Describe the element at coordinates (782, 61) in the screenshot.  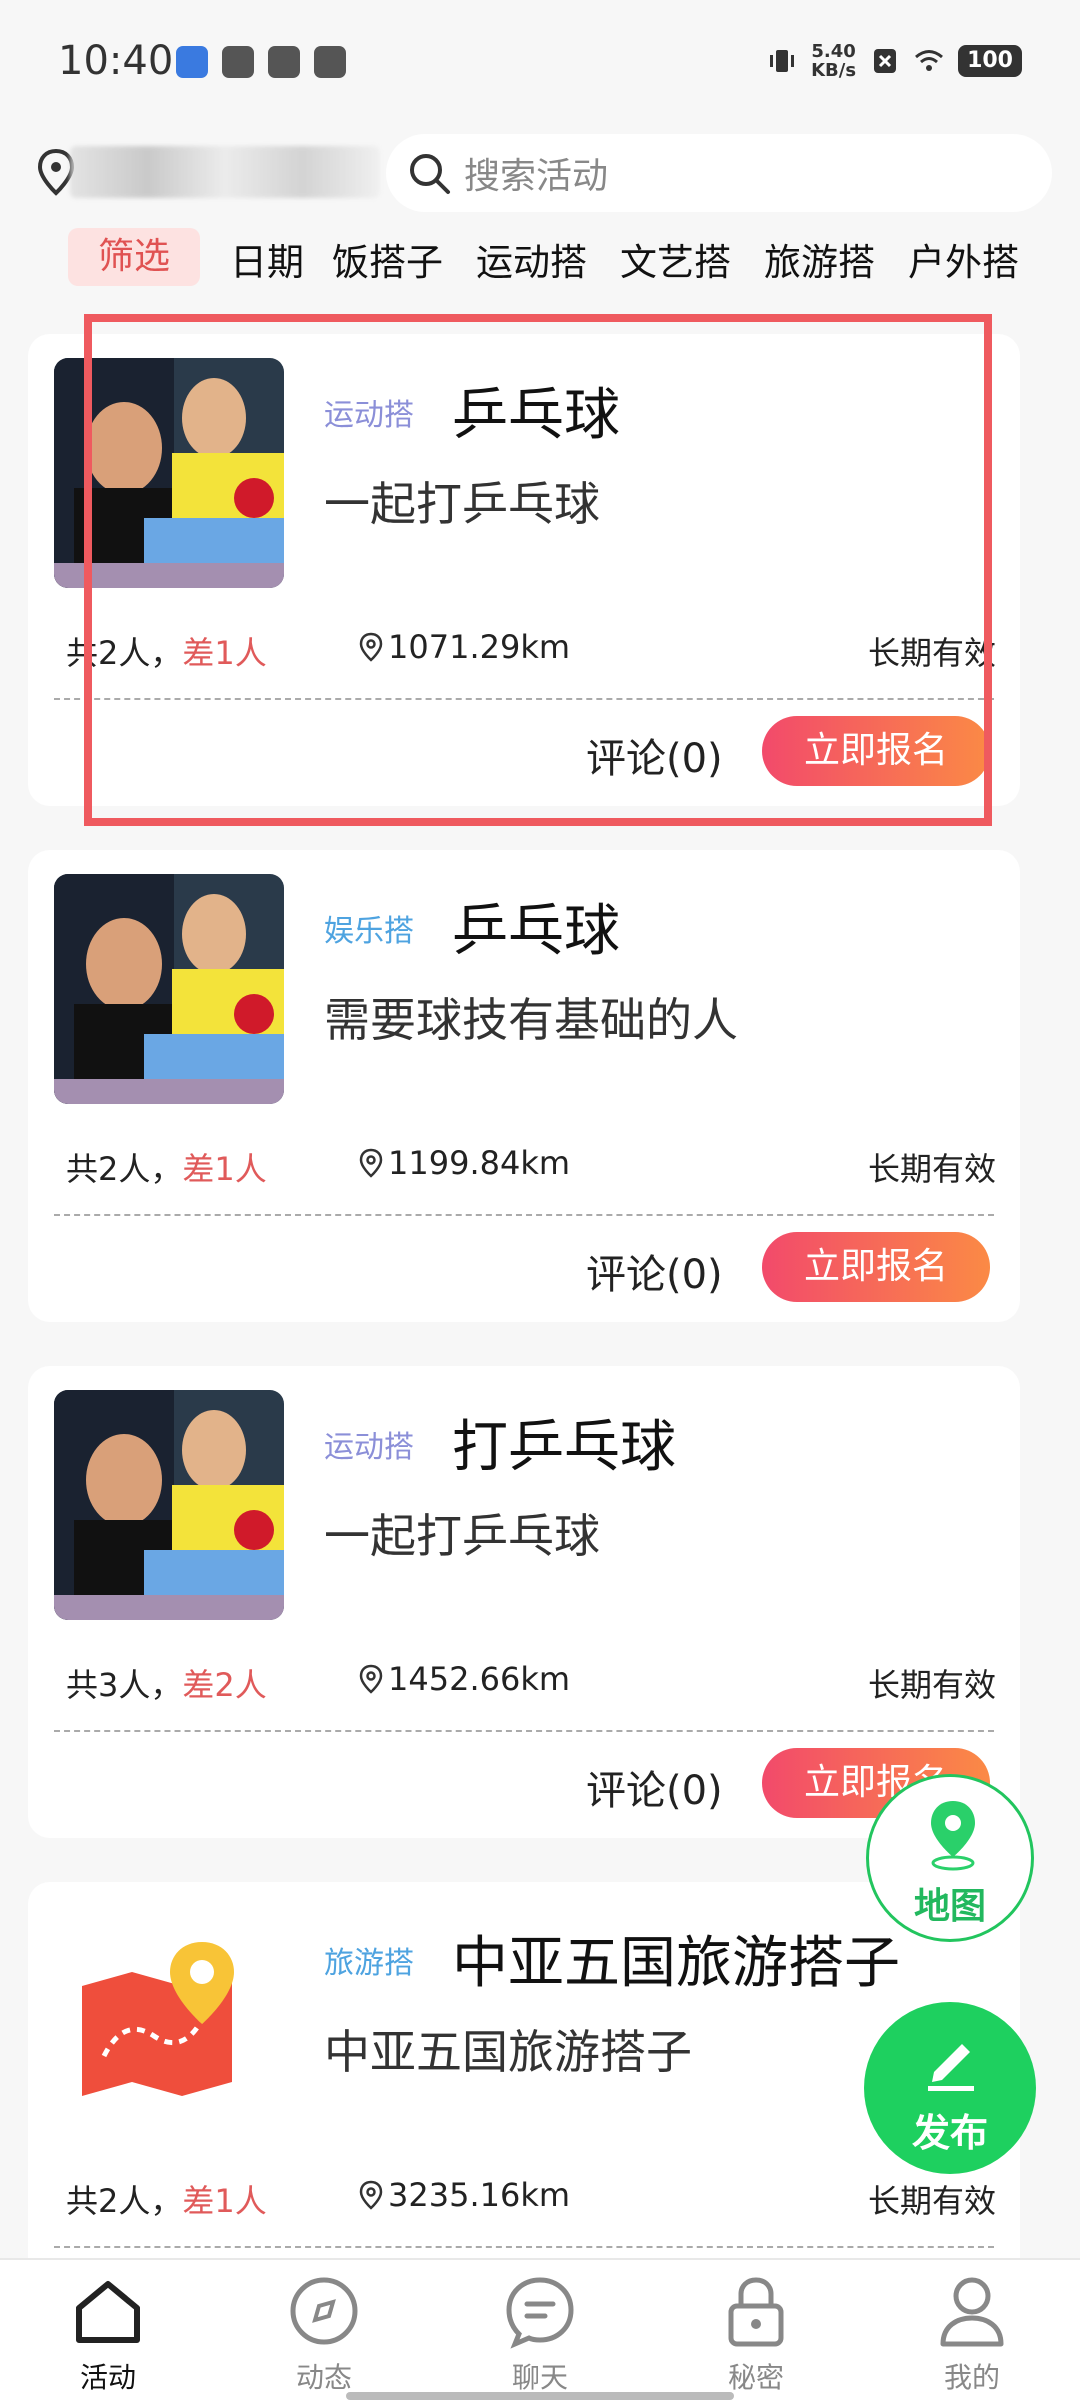
I see `vibrate-icon` at that location.